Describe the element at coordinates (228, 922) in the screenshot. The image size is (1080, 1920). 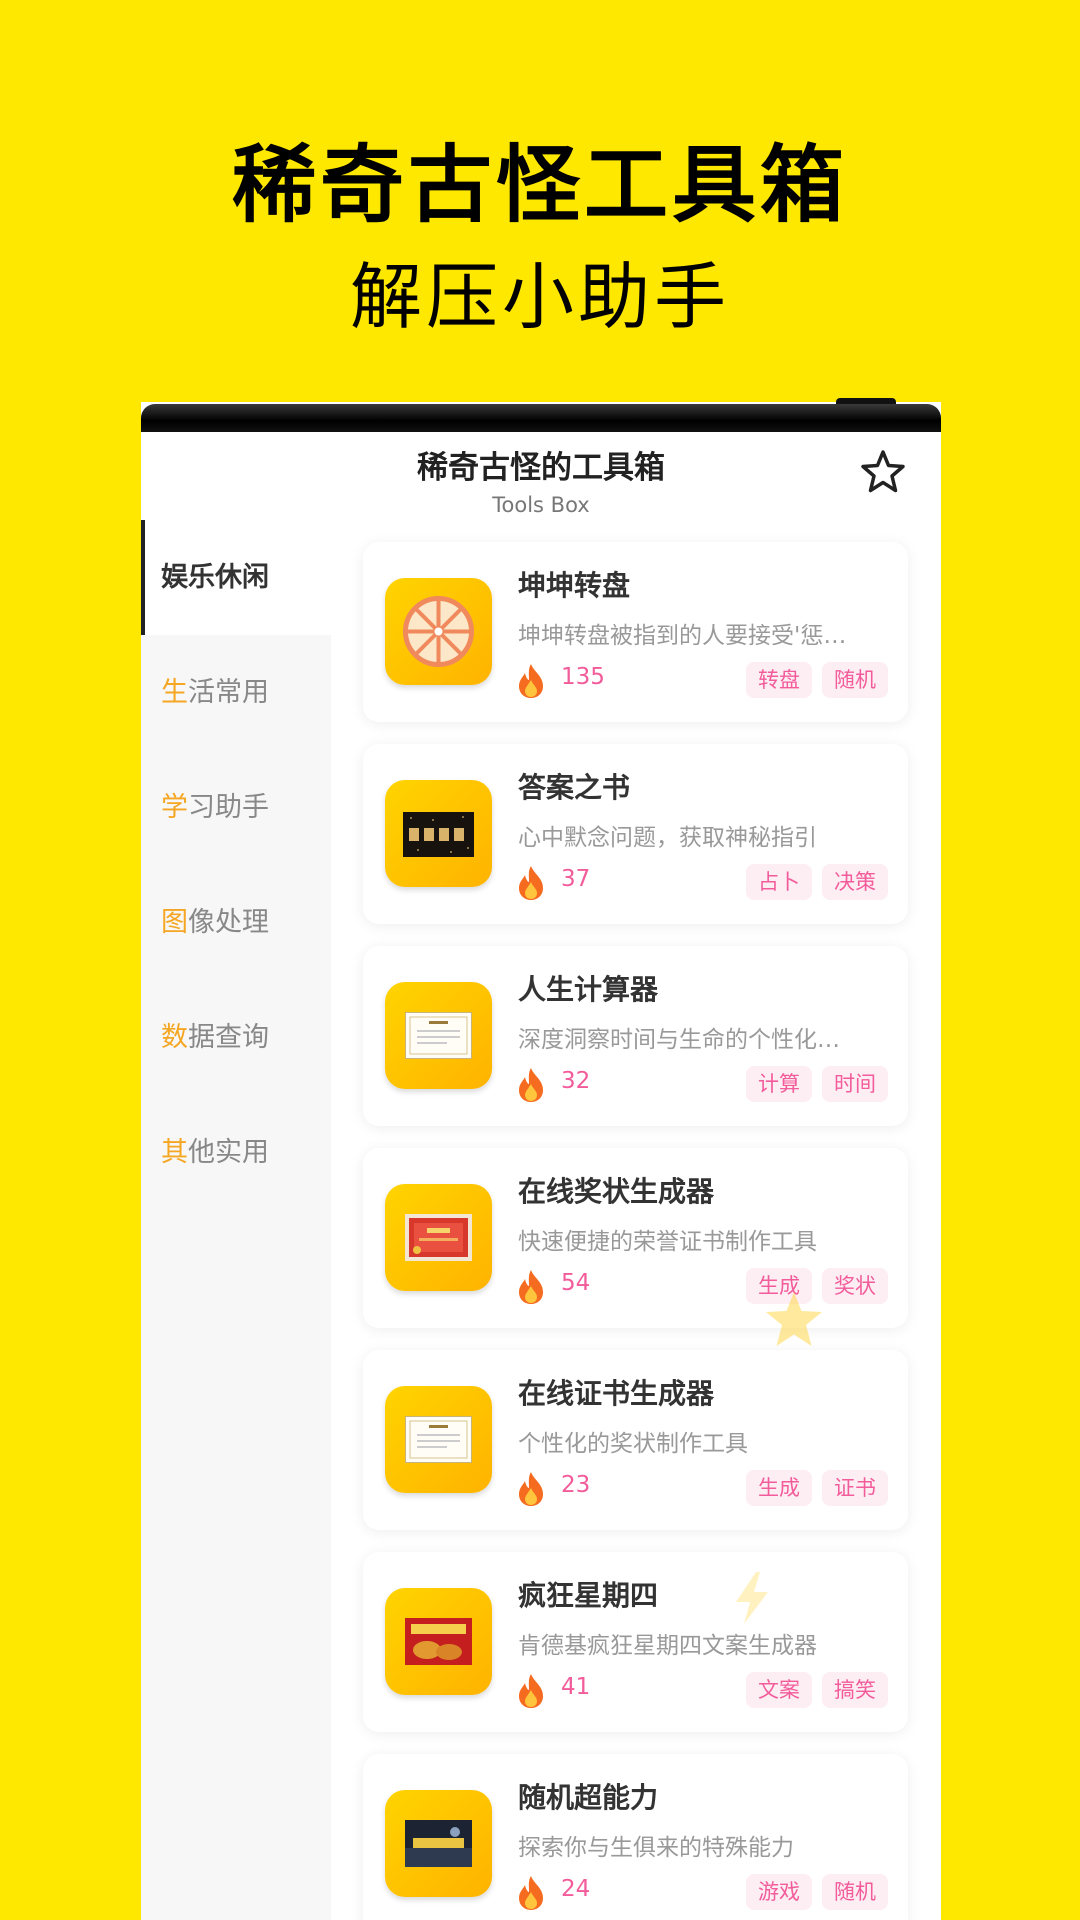
I see `sidebar-item-label: 像处理` at that location.